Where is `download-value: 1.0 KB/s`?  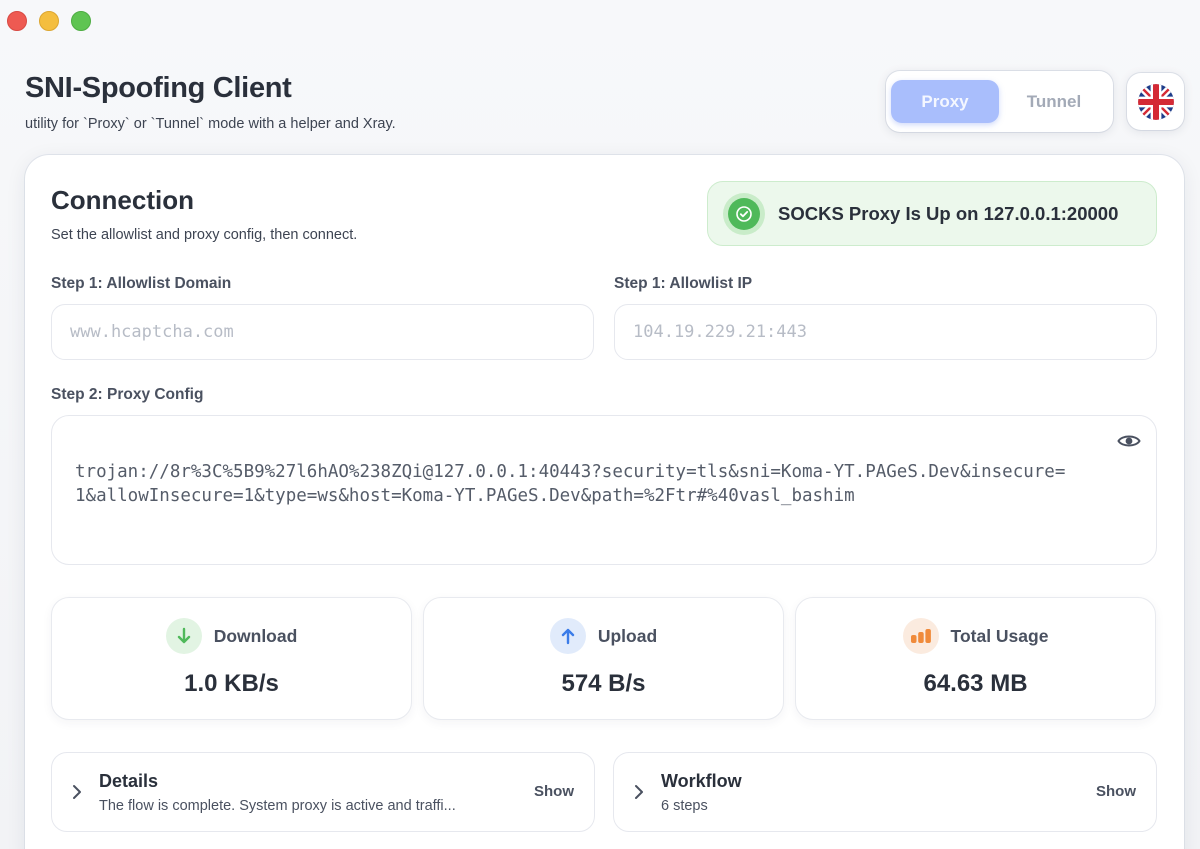
download-value: 1.0 KB/s is located at coordinates (231, 683).